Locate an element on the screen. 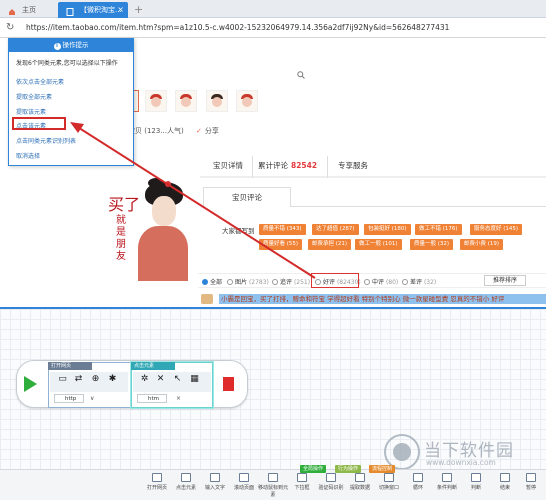 Image resolution: width=546 pixels, height=500 pixels. option-cancel: 取消选择 is located at coordinates (28, 155).